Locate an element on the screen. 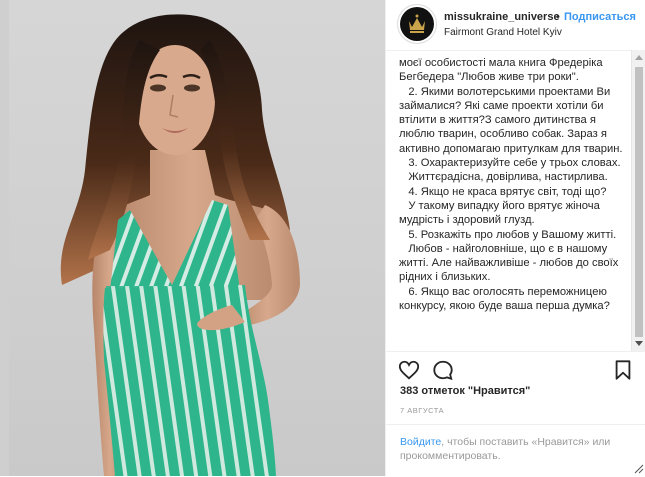 The width and height of the screenshot is (645, 477). location-link: Fairmont Grand Hotel Kyiv is located at coordinates (503, 32).